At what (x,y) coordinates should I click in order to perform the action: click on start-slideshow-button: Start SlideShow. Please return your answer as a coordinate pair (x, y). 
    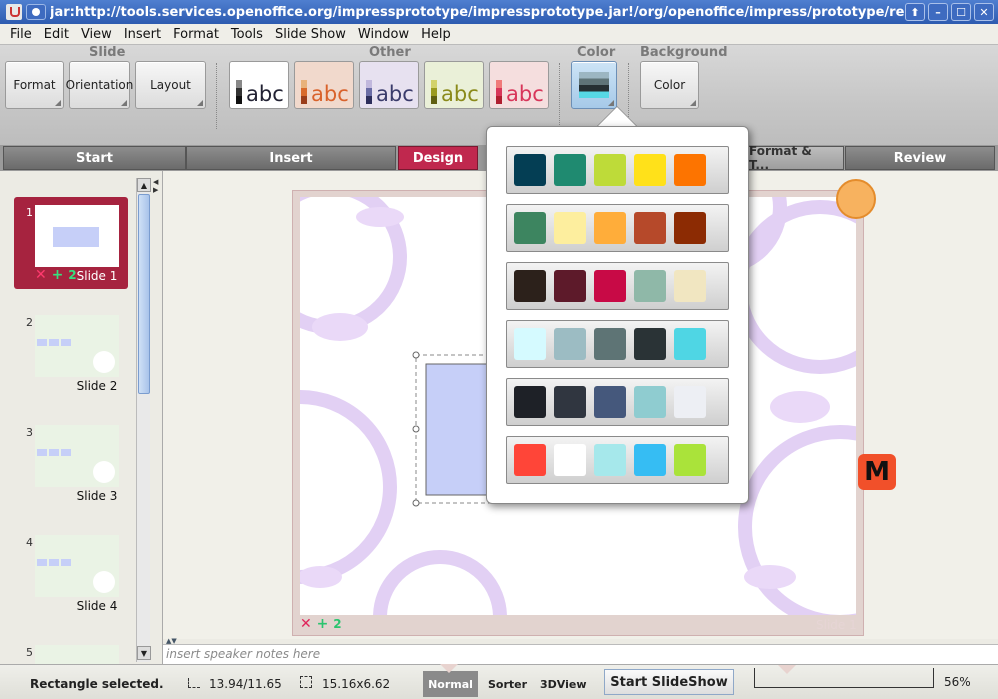
    Looking at the image, I should click on (669, 682).